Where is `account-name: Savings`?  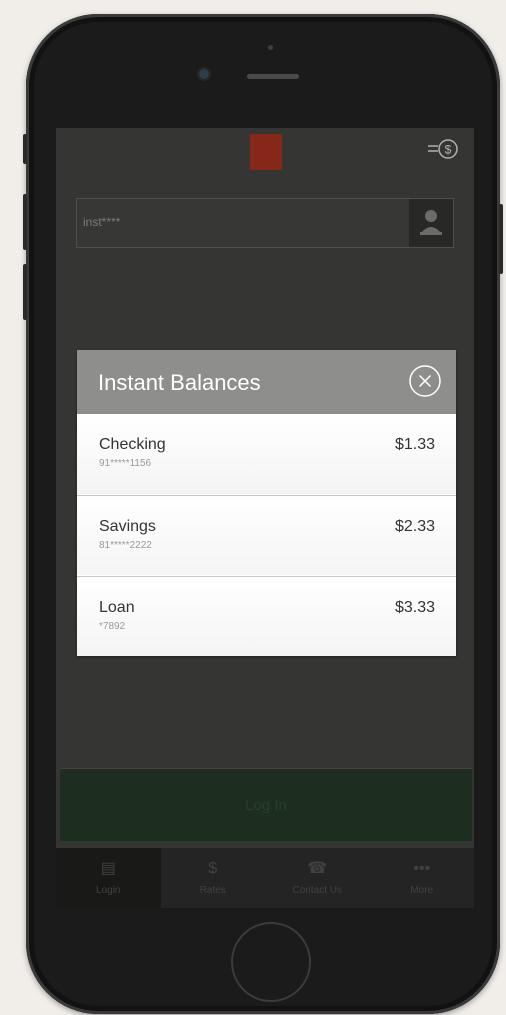 account-name: Savings is located at coordinates (127, 526).